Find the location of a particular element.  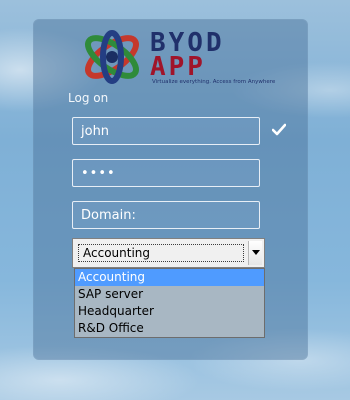

globe-logo-icon is located at coordinates (112, 57).